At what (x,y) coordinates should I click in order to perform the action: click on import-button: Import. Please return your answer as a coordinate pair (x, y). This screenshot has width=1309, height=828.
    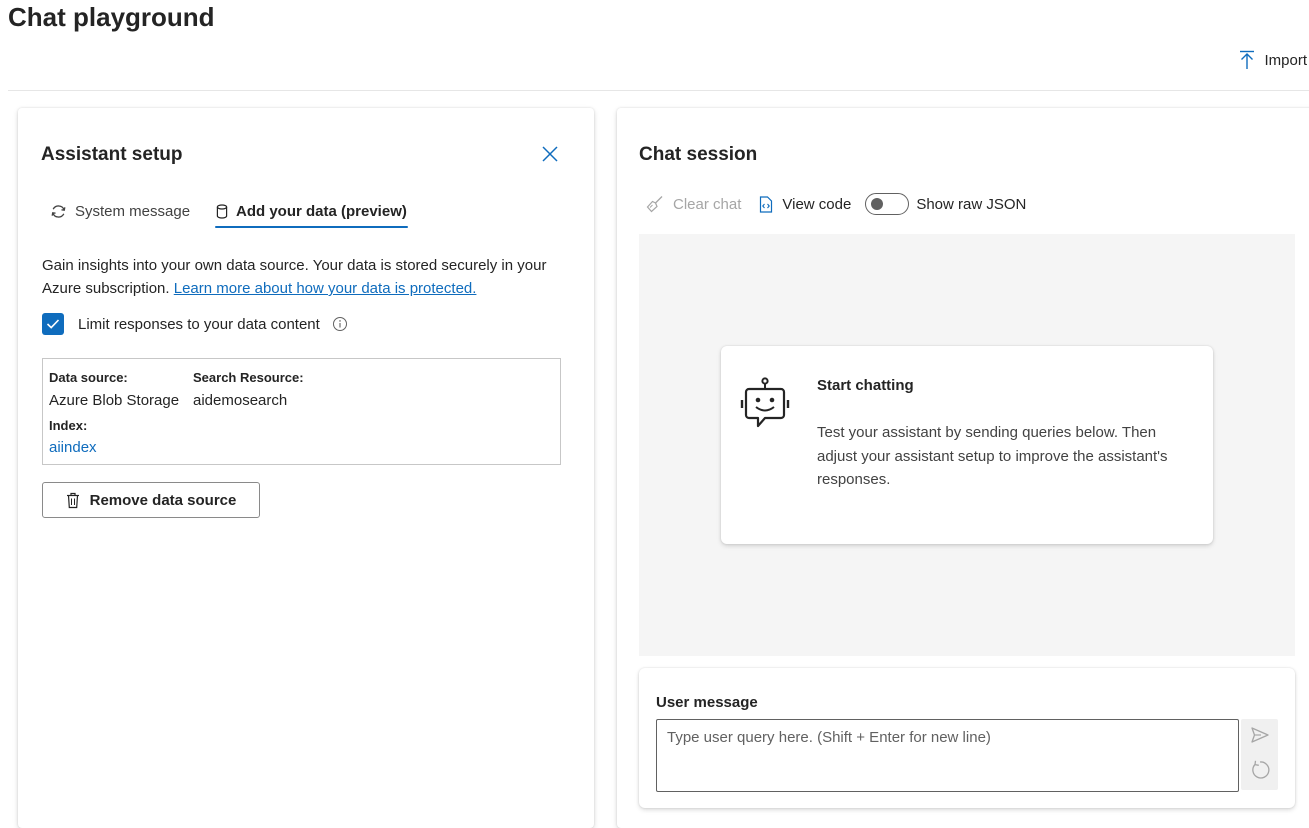
    Looking at the image, I should click on (1272, 60).